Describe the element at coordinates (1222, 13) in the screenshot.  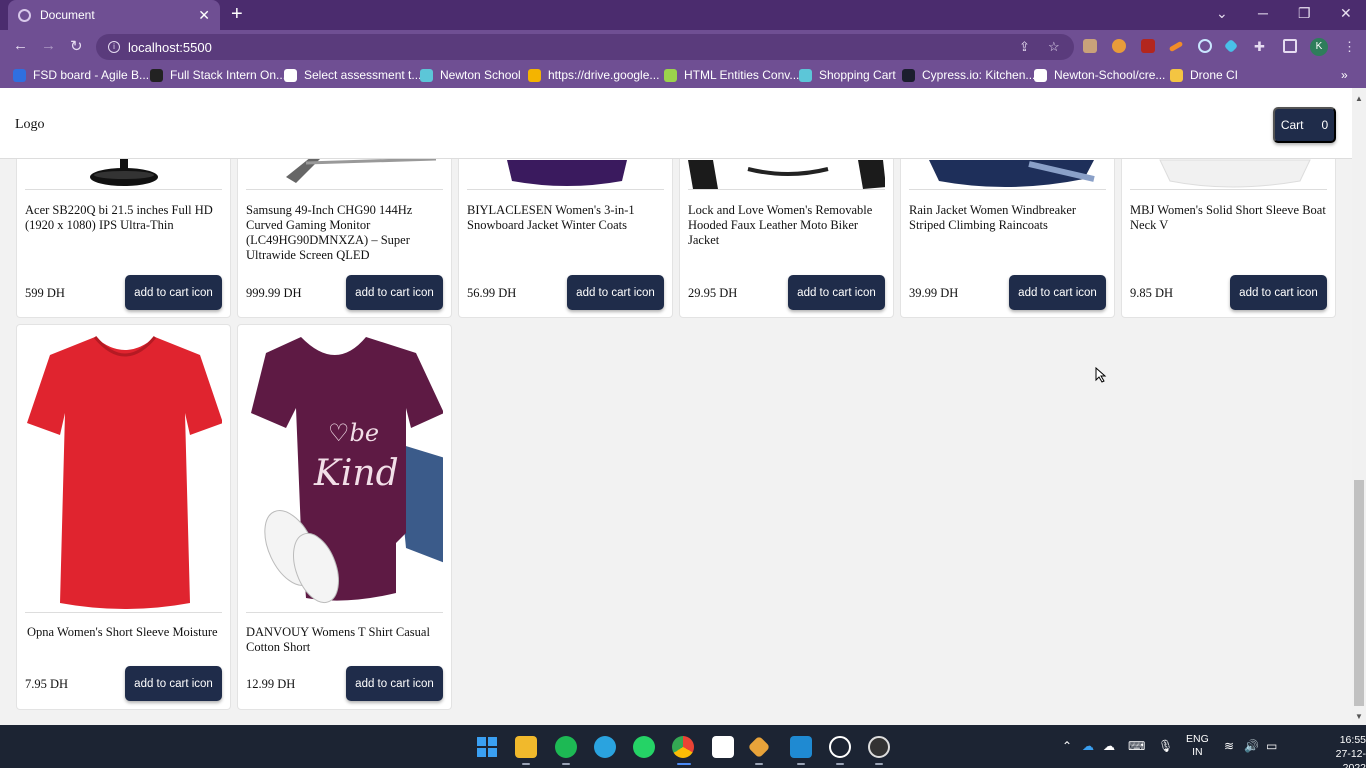
I see `tab-search-icon: ⌄` at that location.